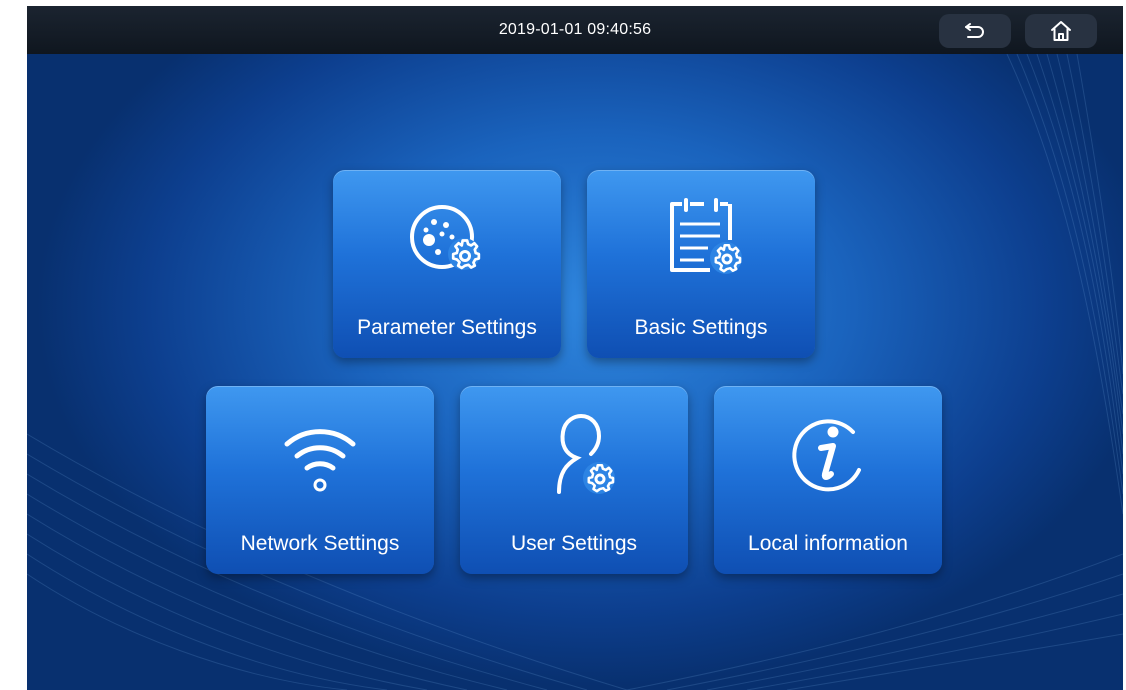 This screenshot has height=690, width=1126. I want to click on back-button, so click(975, 31).